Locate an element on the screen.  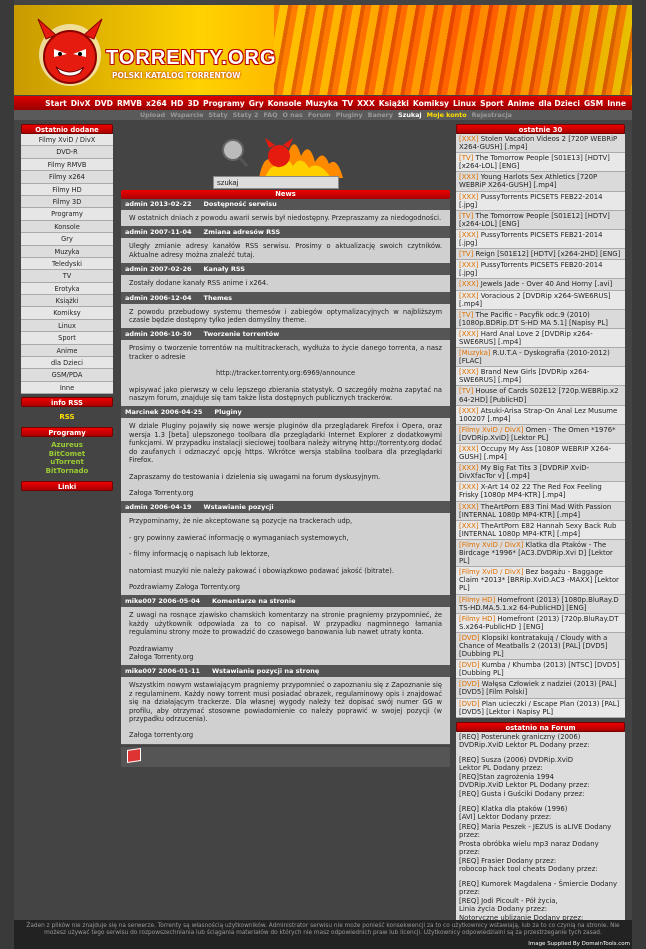
forum-post-line: [REQ] Gusta i Guściki Dodany przez: is located at coordinates (540, 794).